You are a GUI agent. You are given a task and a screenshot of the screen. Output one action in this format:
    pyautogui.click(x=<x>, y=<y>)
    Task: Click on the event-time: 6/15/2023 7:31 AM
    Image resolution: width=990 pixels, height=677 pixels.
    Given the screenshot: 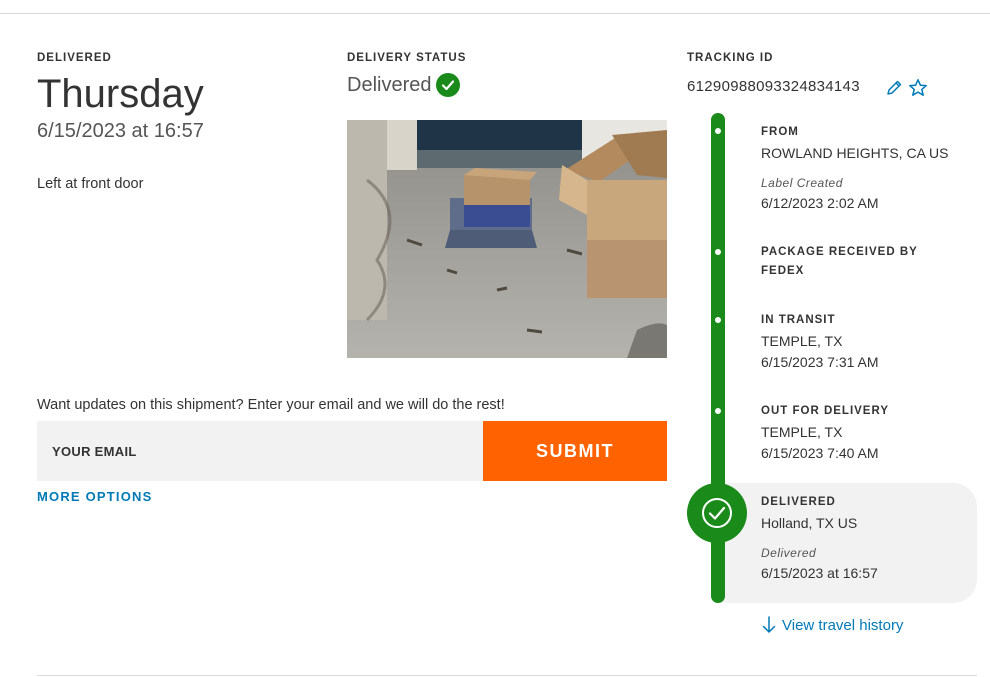 What is the action you would take?
    pyautogui.click(x=820, y=362)
    